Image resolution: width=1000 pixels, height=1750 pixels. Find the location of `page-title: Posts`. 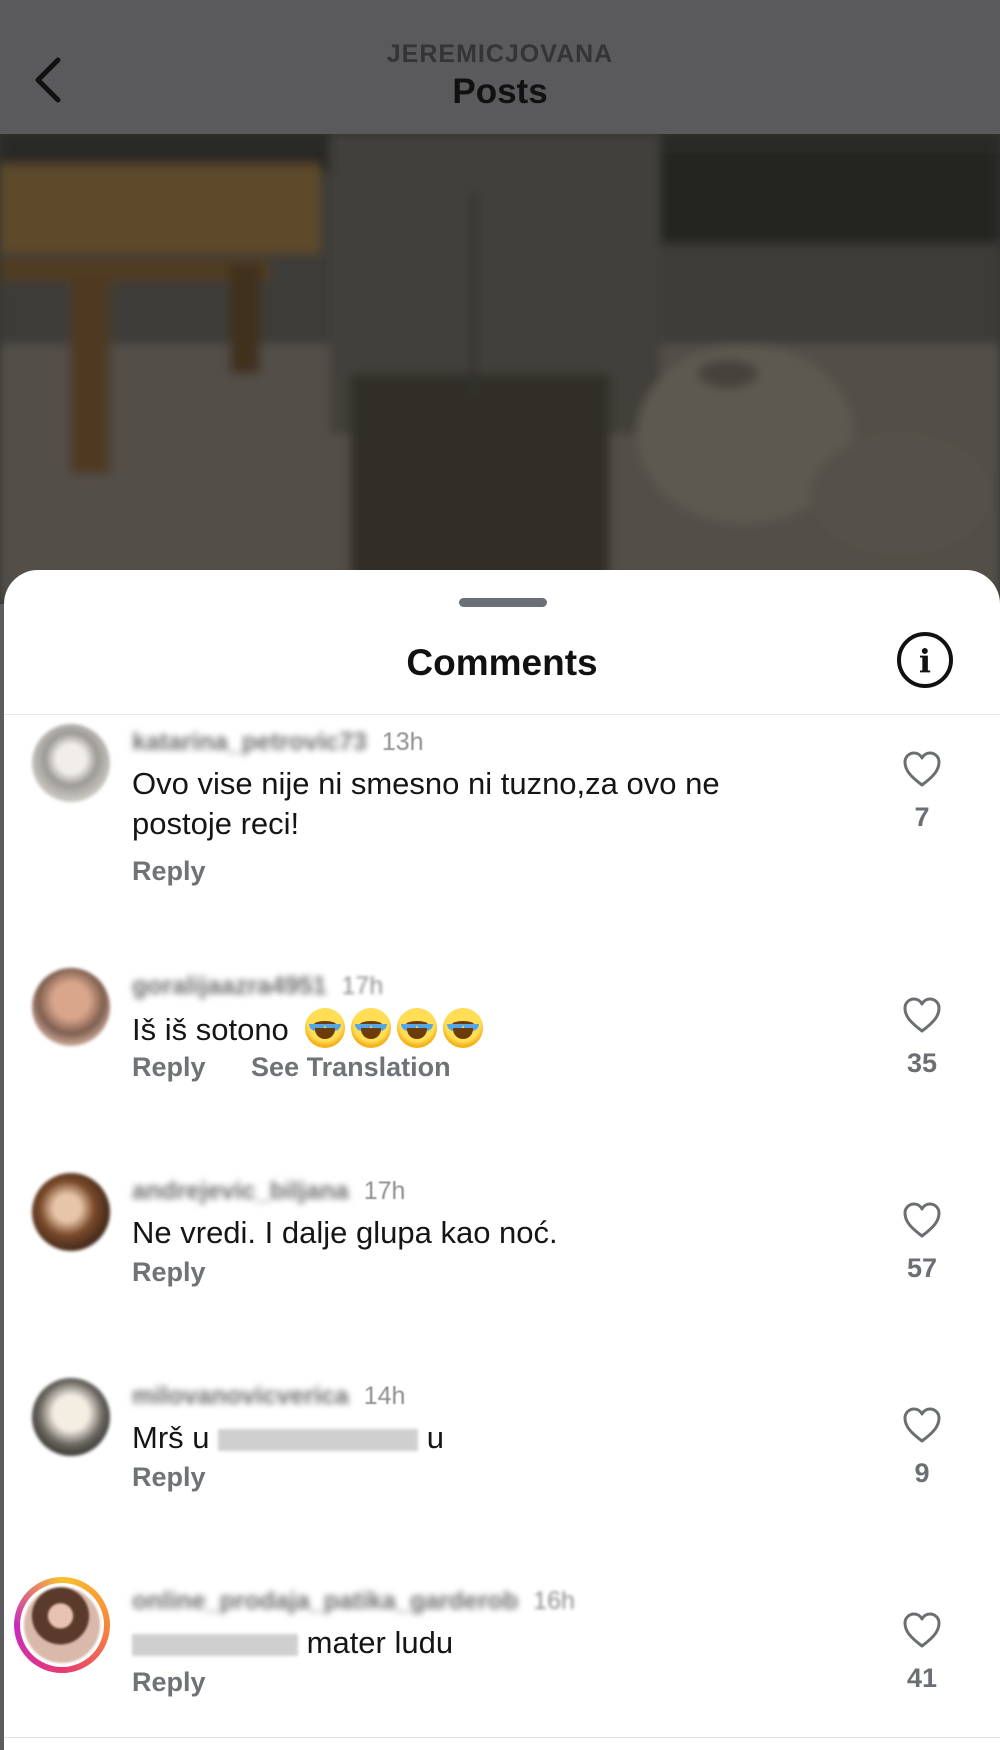

page-title: Posts is located at coordinates (500, 91).